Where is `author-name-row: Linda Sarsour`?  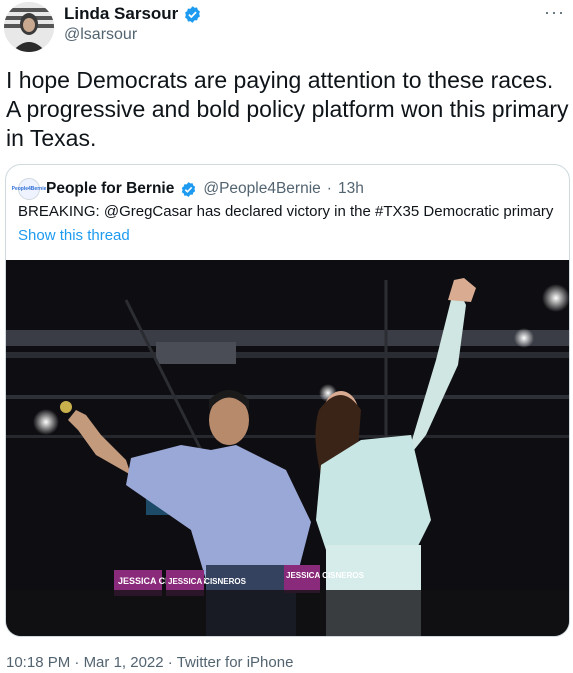
author-name-row: Linda Sarsour is located at coordinates (133, 14).